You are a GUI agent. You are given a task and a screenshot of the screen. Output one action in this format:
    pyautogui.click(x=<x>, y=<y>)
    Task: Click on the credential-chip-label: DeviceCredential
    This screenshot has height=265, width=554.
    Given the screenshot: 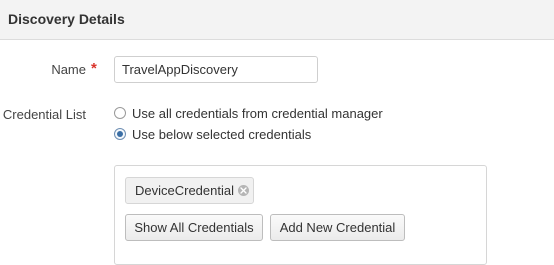 What is the action you would take?
    pyautogui.click(x=184, y=190)
    